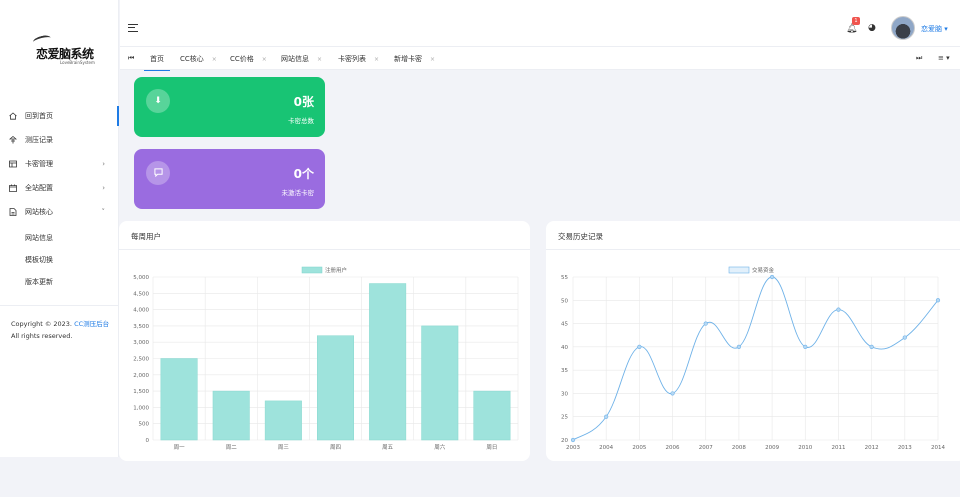 The image size is (960, 497). I want to click on tab-label: CC价格, so click(242, 59).